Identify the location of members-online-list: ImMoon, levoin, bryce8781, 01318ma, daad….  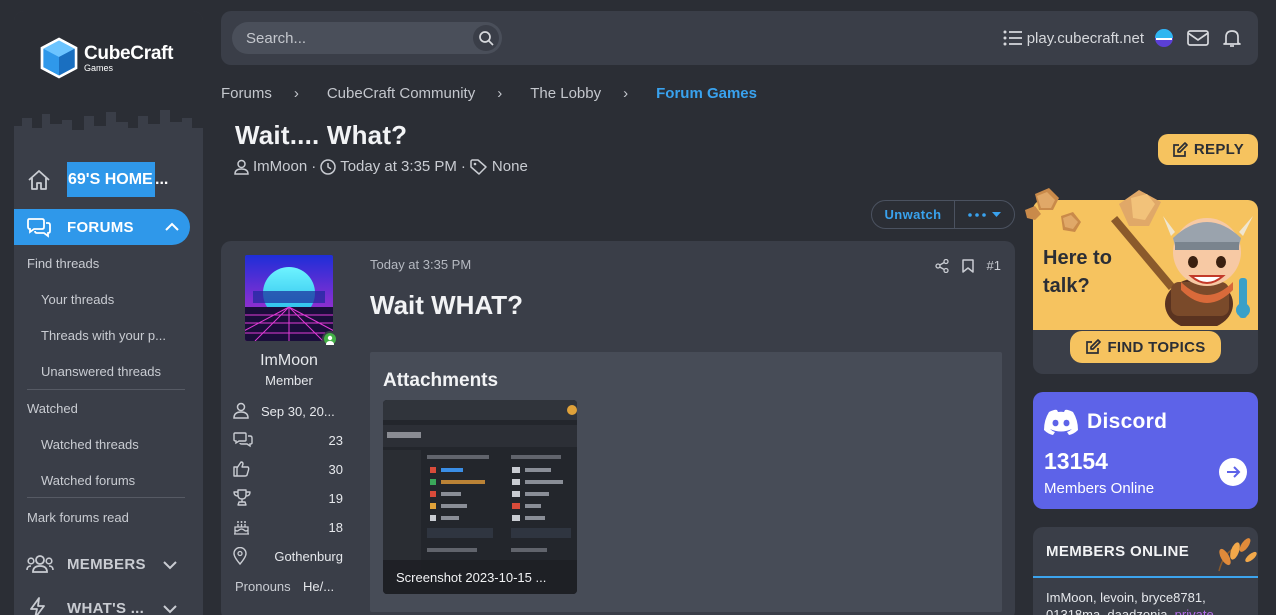
(1146, 602).